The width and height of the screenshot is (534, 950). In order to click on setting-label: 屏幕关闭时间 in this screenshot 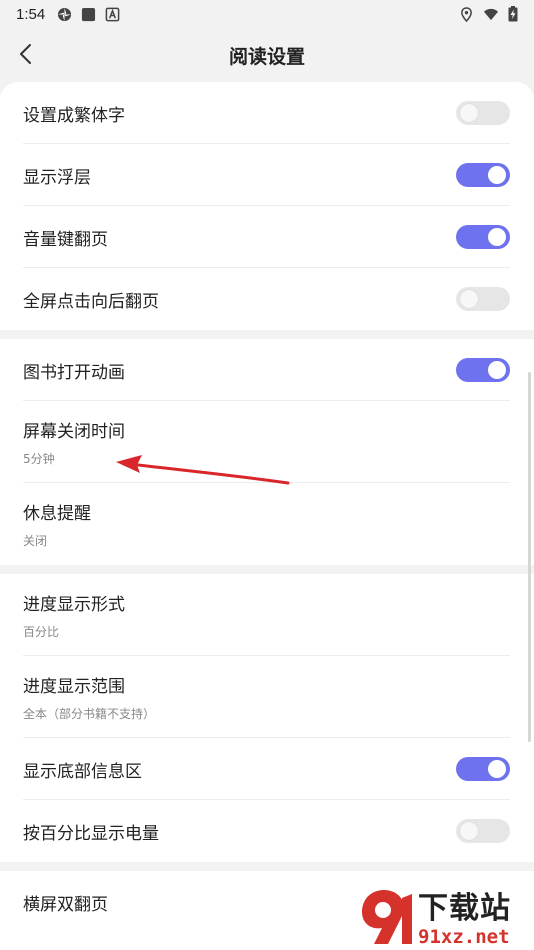, I will do `click(74, 432)`.